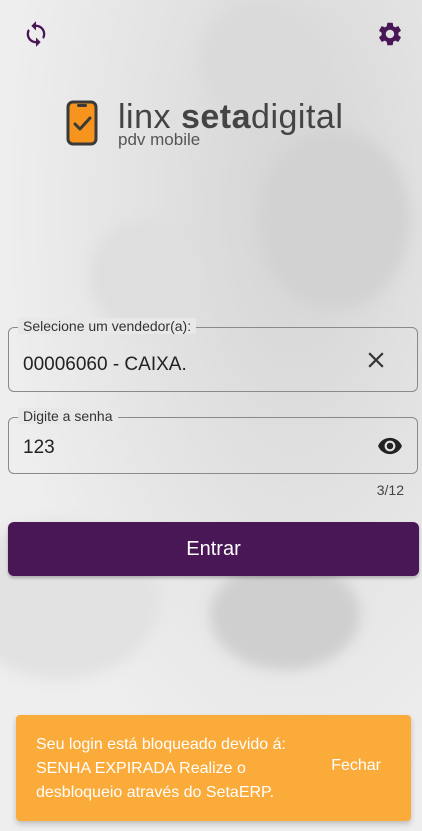  Describe the element at coordinates (36, 34) in the screenshot. I see `refresh-icon` at that location.